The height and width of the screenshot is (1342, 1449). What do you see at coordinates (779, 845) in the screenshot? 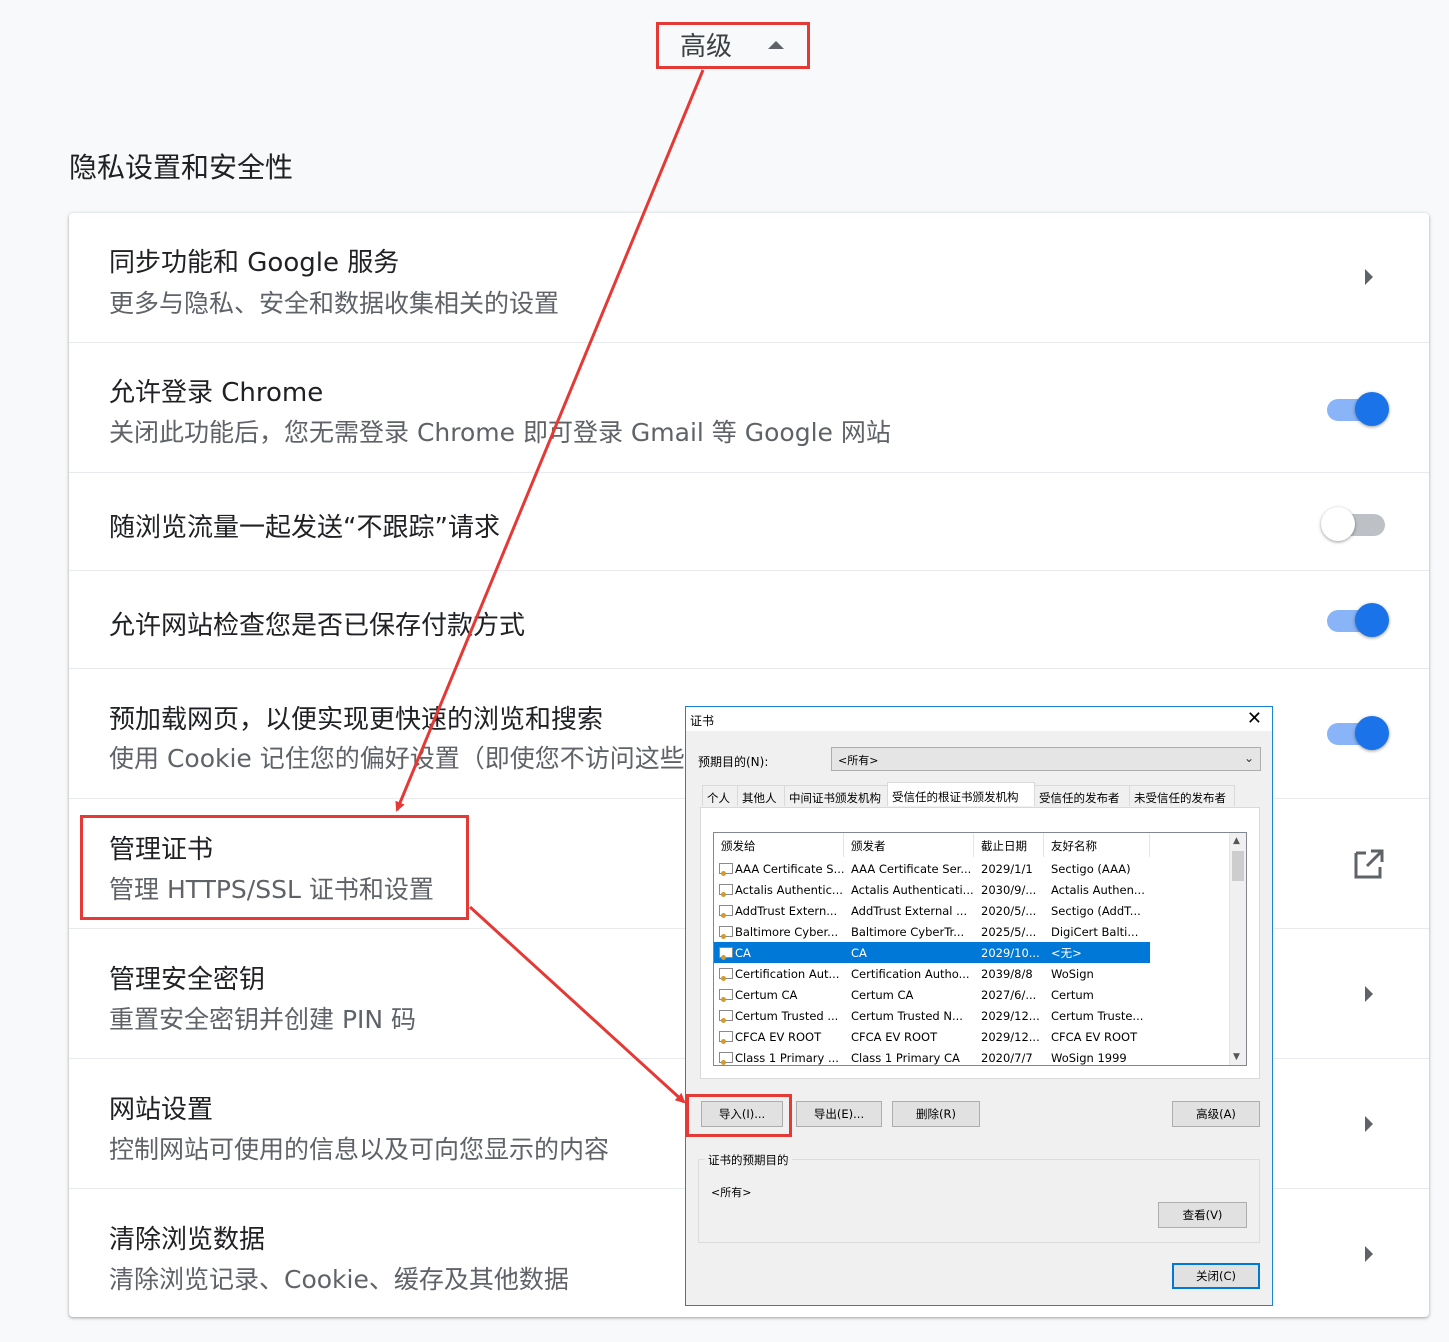
I see `column-header-issued-to: 颁发给` at bounding box center [779, 845].